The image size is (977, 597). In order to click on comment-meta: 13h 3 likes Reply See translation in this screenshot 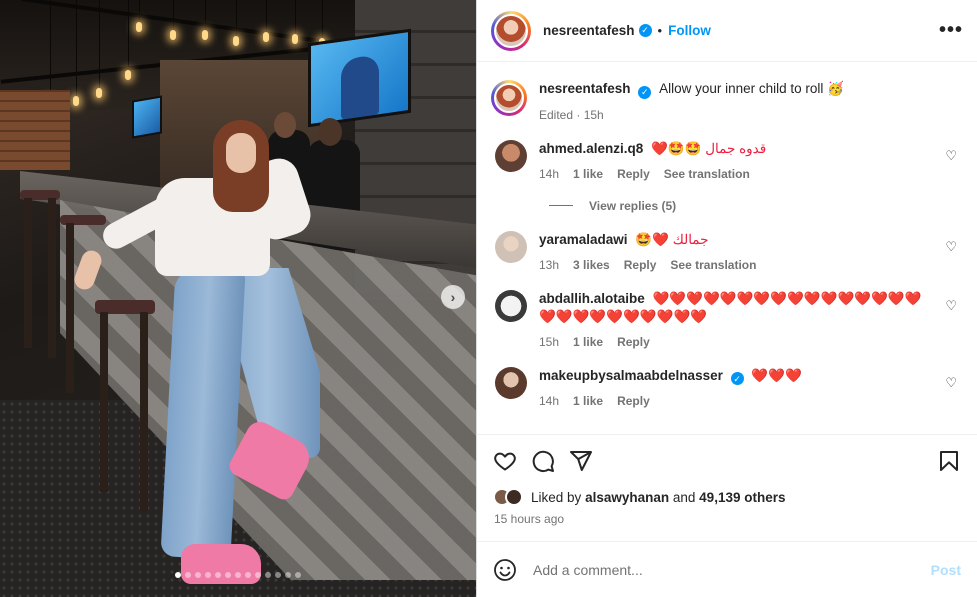, I will do `click(751, 265)`.